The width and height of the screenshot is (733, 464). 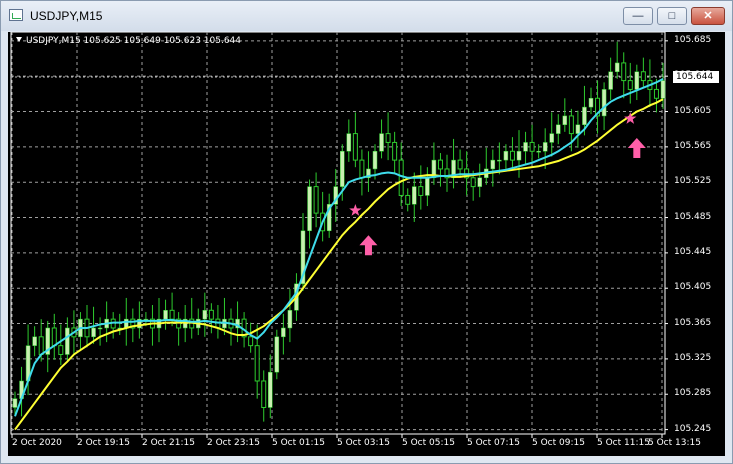 What do you see at coordinates (298, 443) in the screenshot?
I see `x-tick-label: 5 Oct 01:15` at bounding box center [298, 443].